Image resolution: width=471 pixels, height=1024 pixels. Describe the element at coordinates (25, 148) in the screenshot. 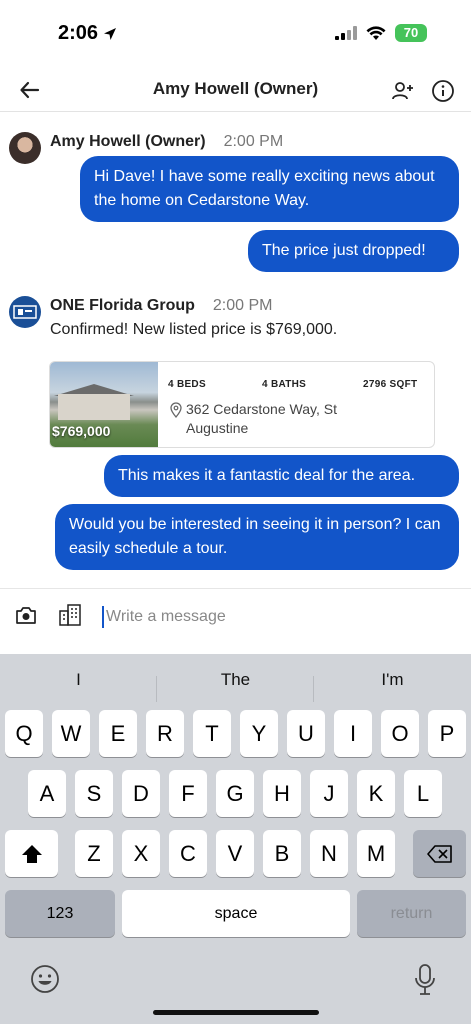

I see `avatar-amy-howell` at that location.